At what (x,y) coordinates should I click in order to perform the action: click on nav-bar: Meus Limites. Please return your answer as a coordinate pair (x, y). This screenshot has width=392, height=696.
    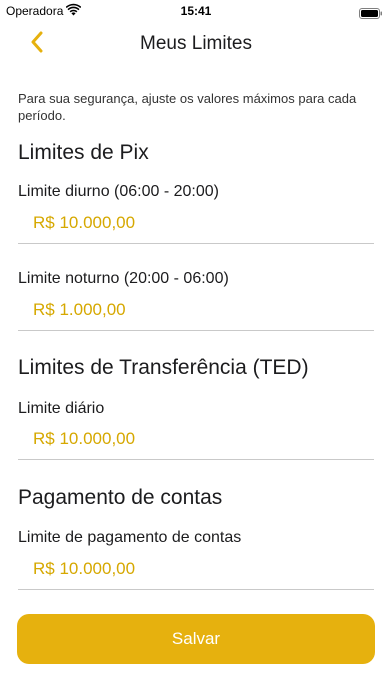
    Looking at the image, I should click on (196, 44).